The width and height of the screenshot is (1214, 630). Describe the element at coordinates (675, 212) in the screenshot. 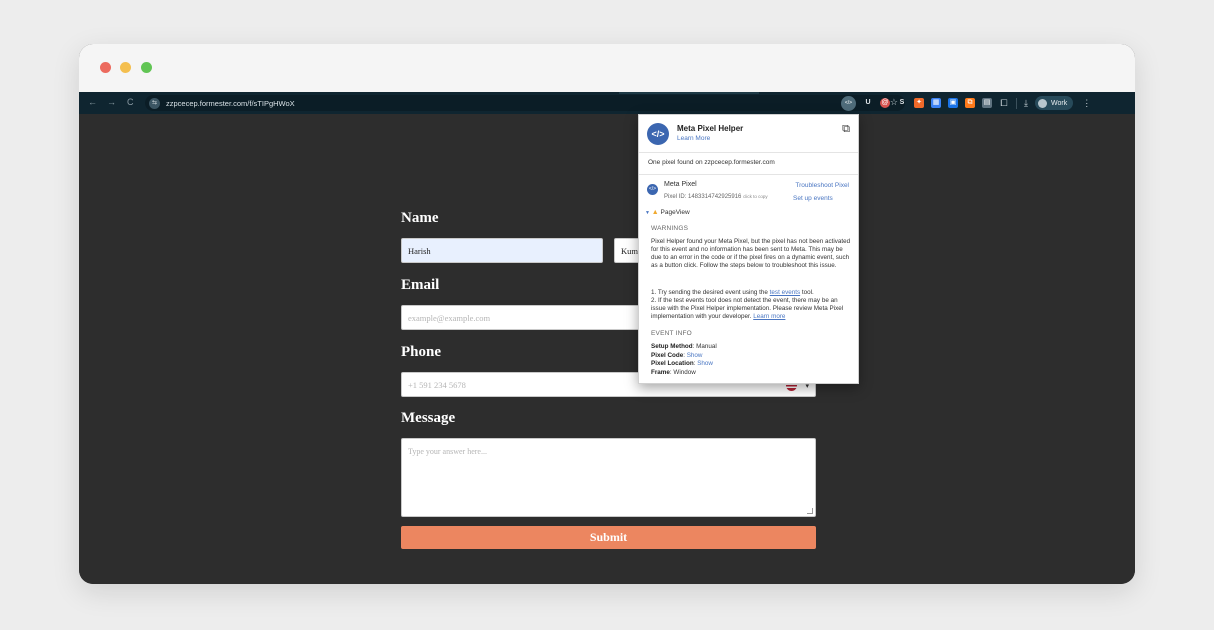

I see `event-name: PageView` at that location.